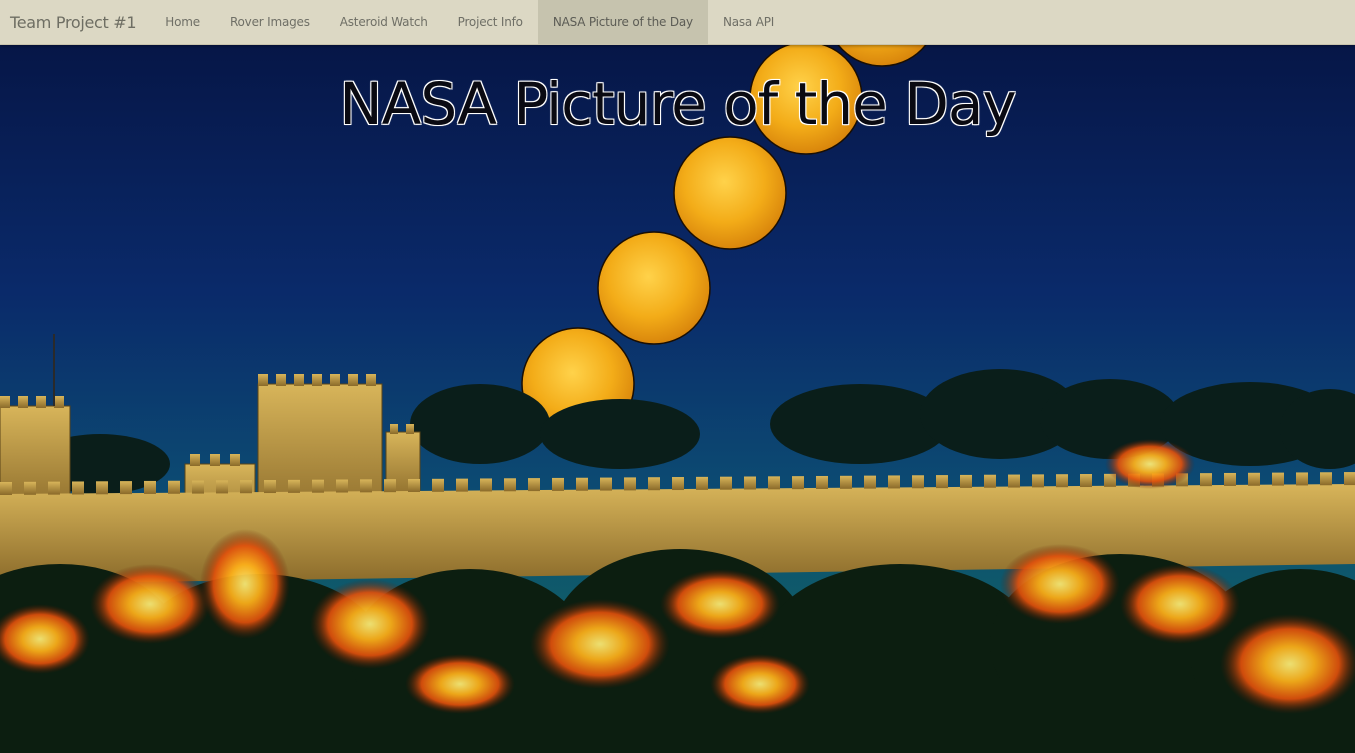 The width and height of the screenshot is (1355, 753). I want to click on nav-item-nasa-api: Nasa API, so click(748, 22).